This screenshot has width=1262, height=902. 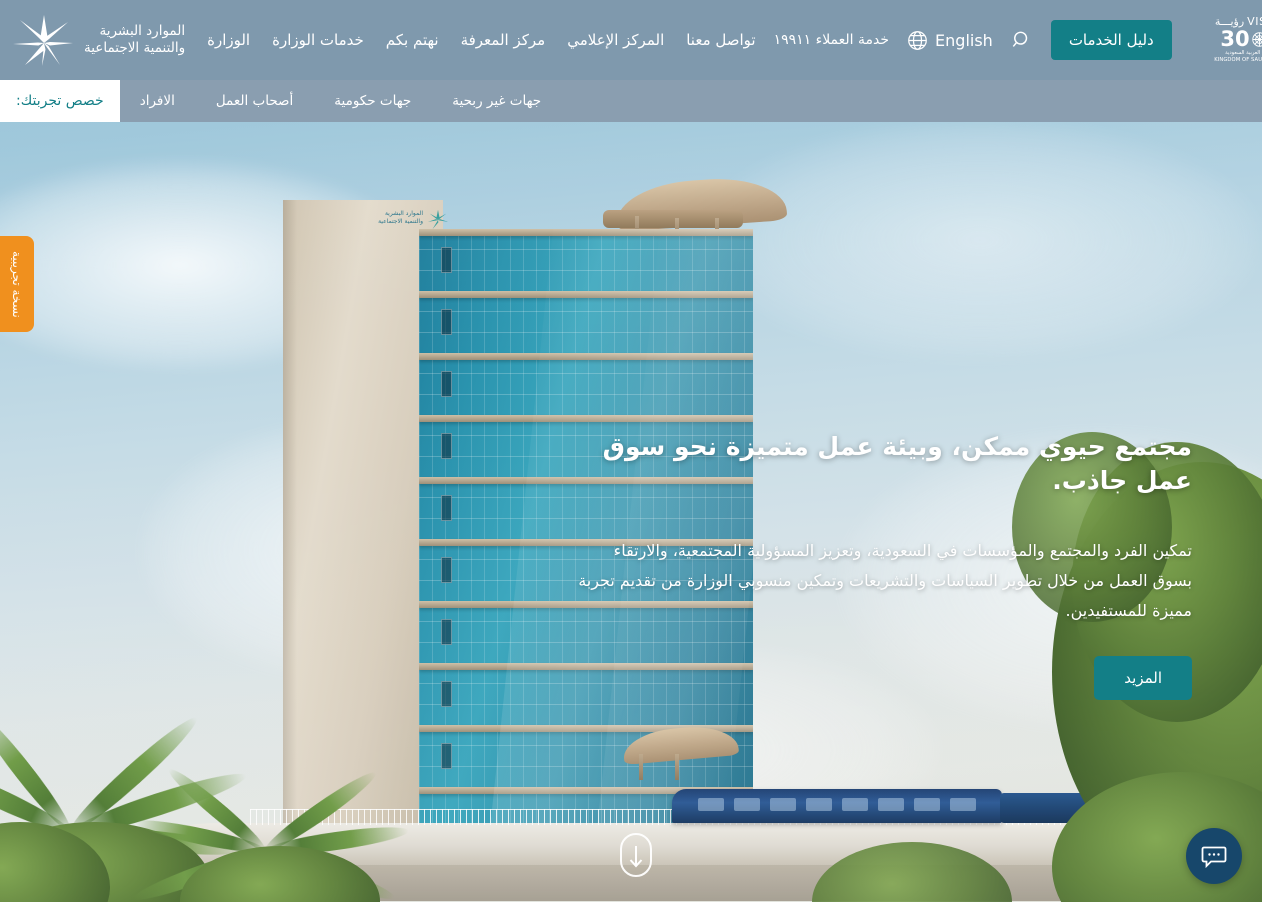 What do you see at coordinates (980, 240) in the screenshot?
I see `cloud-shape` at bounding box center [980, 240].